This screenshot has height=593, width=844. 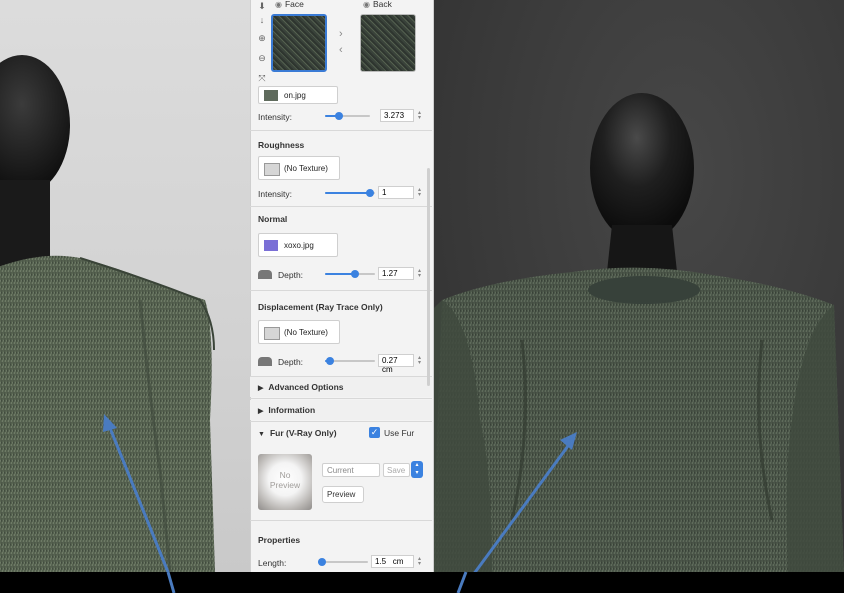 What do you see at coordinates (350, 361) in the screenshot?
I see `displacement-depth-slider` at bounding box center [350, 361].